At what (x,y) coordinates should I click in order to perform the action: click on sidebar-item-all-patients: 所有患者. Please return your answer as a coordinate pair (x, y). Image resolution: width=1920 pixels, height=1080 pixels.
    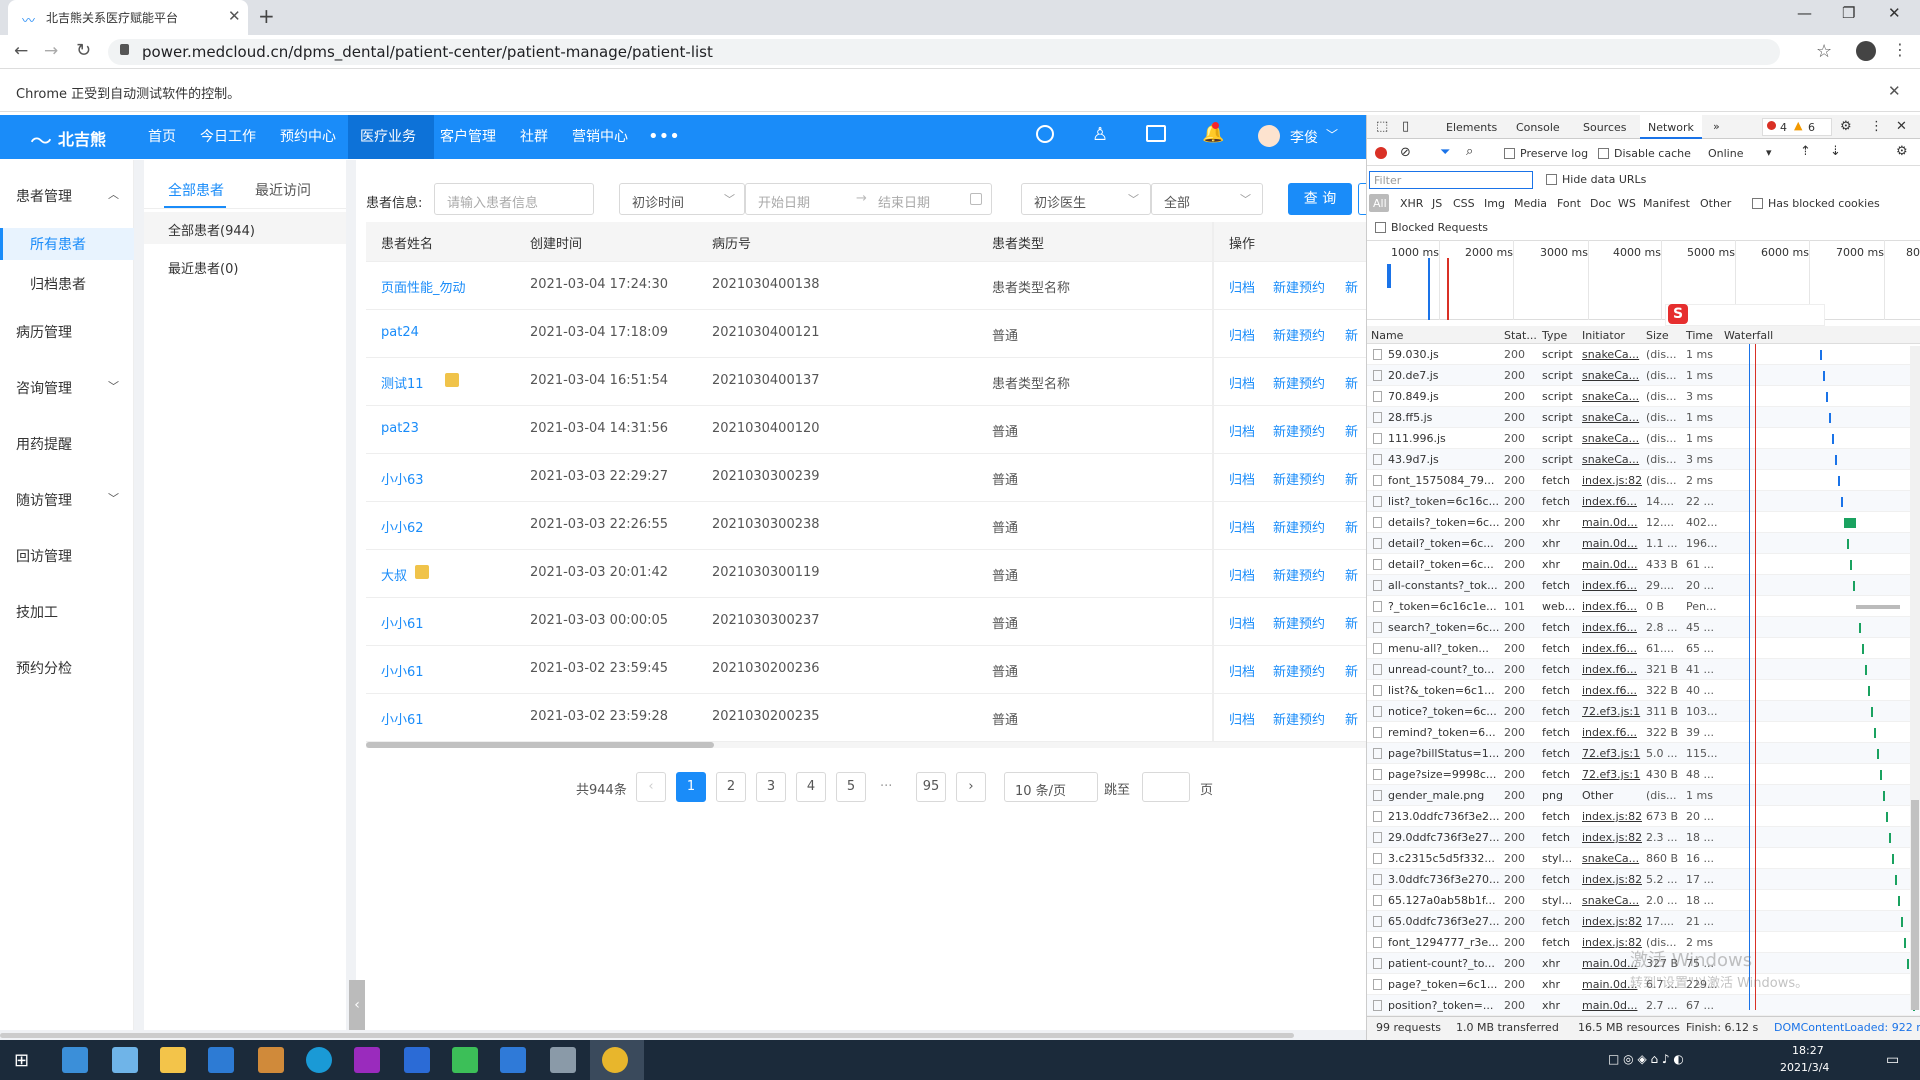
    Looking at the image, I should click on (58, 244).